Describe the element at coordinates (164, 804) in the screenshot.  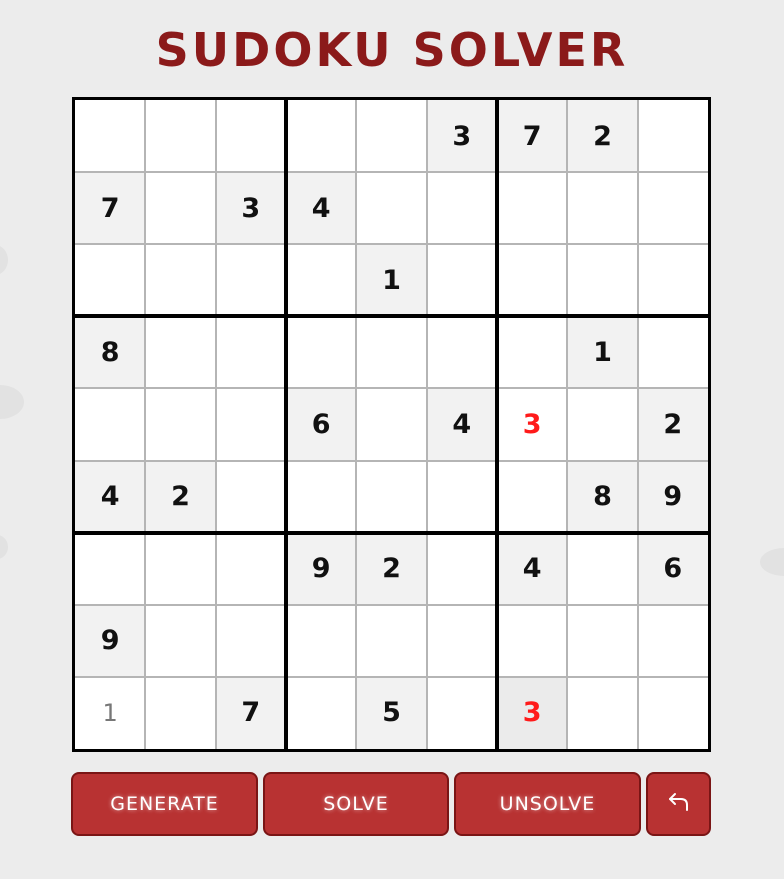
I see `generate-button: GENERATE` at that location.